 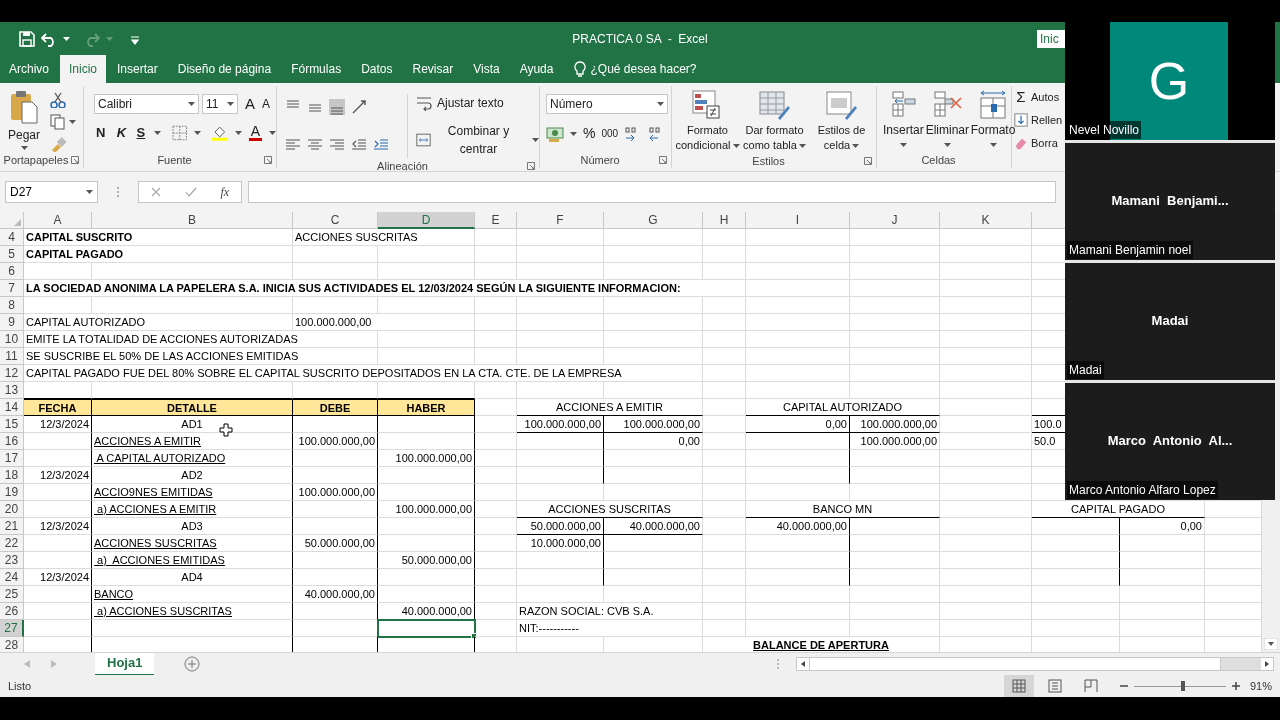 I want to click on grow-font-button: A, so click(x=250, y=104).